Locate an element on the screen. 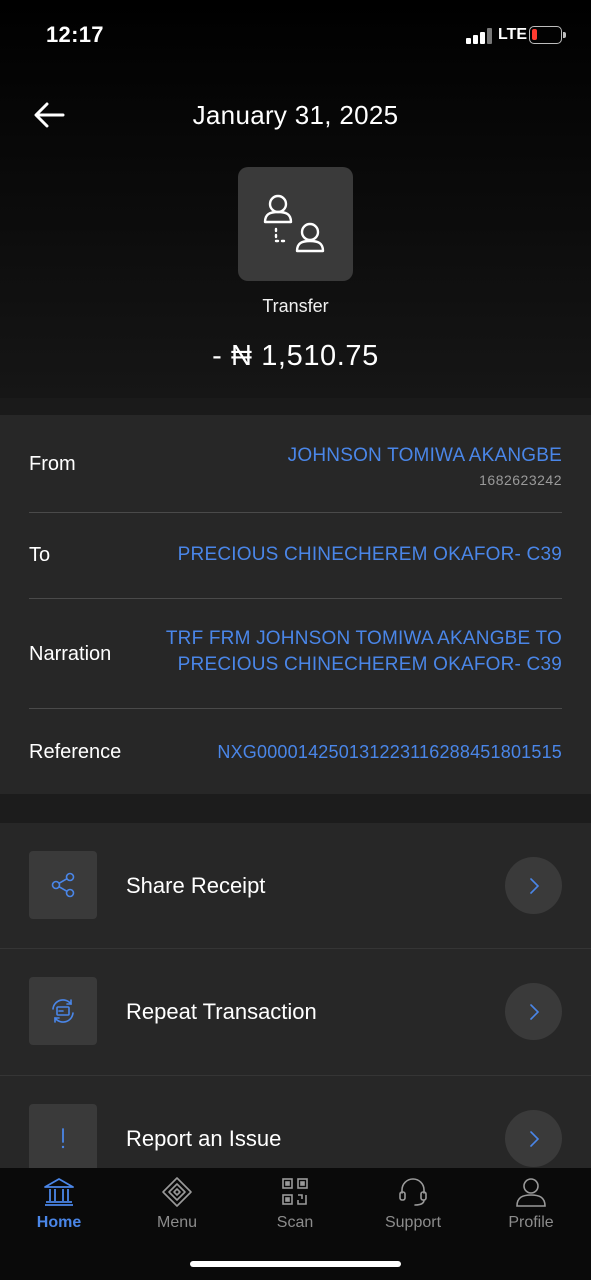  status-bar: 12:17 LTE is located at coordinates (295, 35).